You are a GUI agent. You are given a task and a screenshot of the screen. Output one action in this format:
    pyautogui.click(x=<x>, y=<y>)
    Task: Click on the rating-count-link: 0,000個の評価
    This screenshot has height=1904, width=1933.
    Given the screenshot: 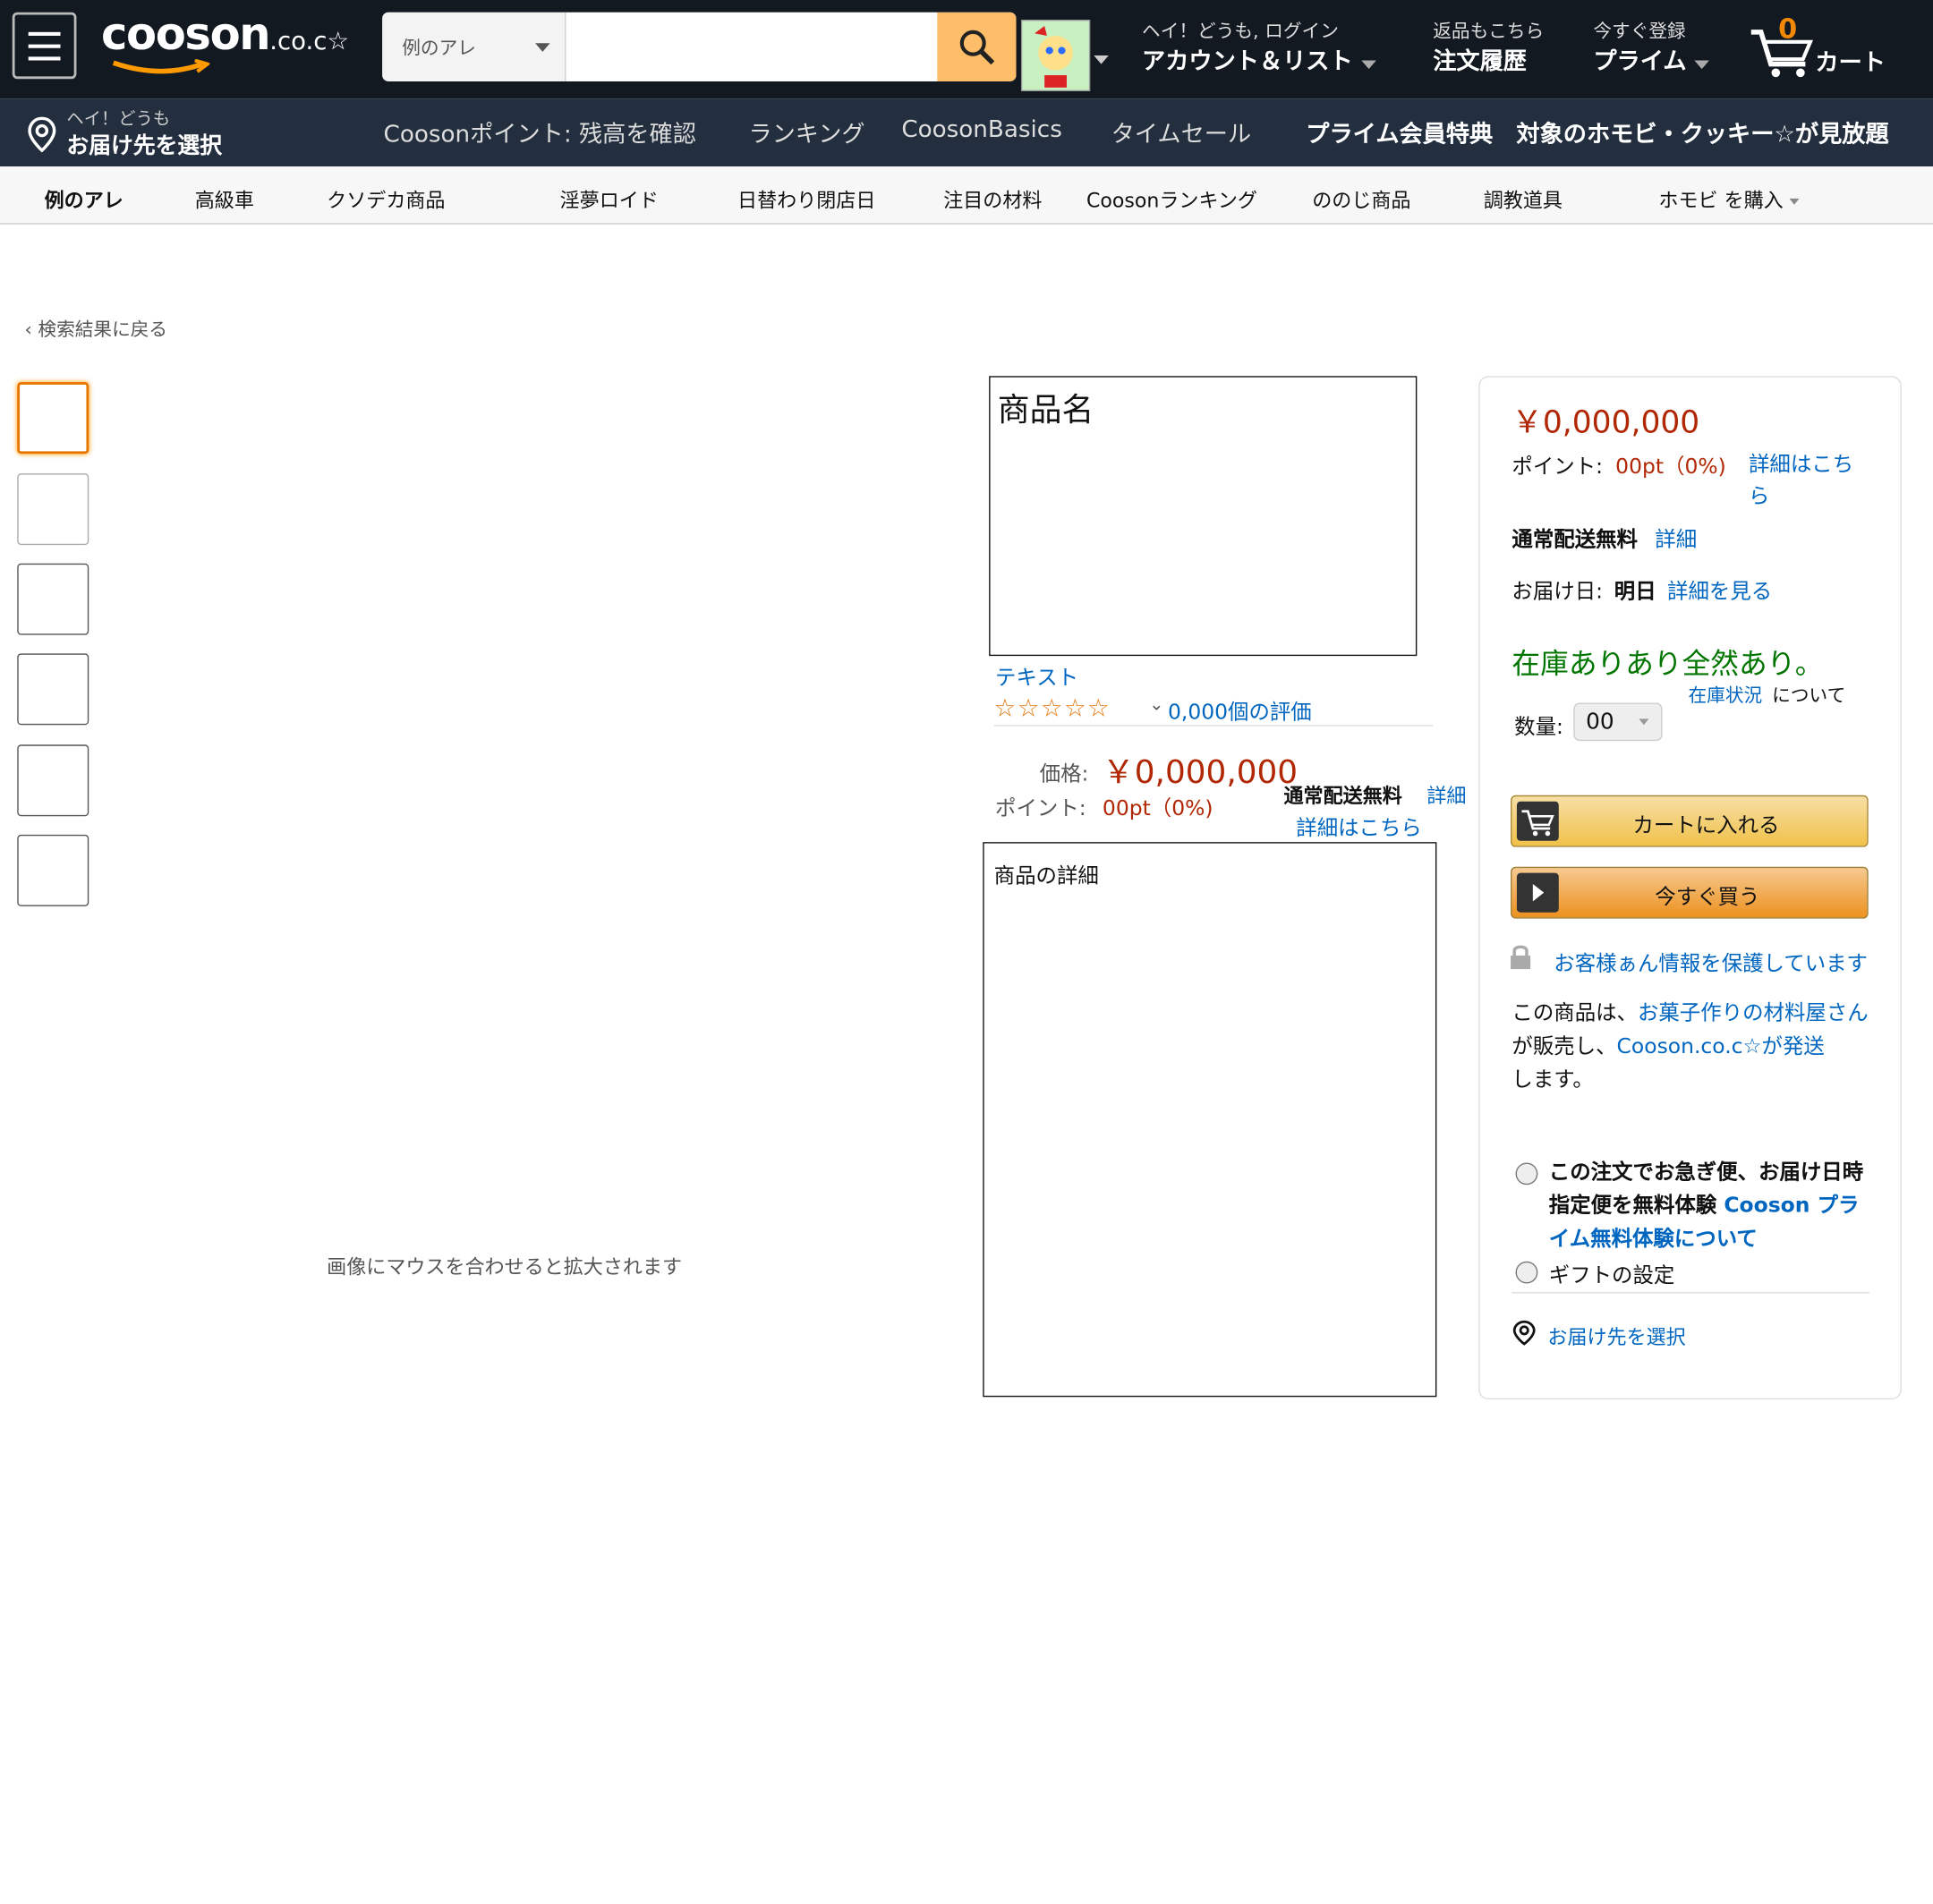 What is the action you would take?
    pyautogui.click(x=1240, y=710)
    